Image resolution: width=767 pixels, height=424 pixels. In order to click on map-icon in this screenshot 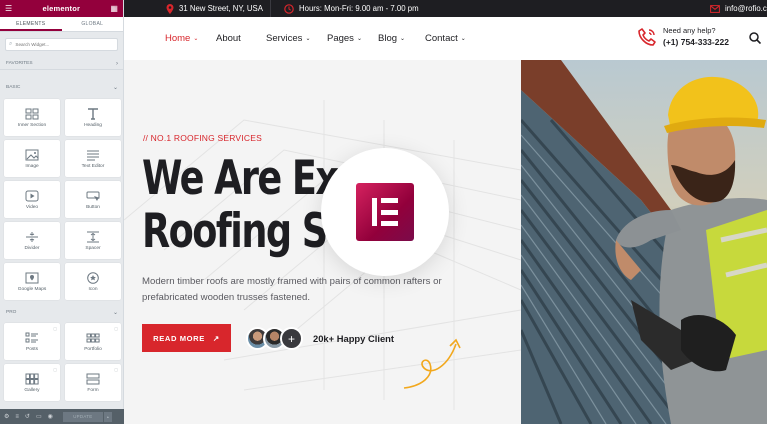, I will do `click(32, 277)`.